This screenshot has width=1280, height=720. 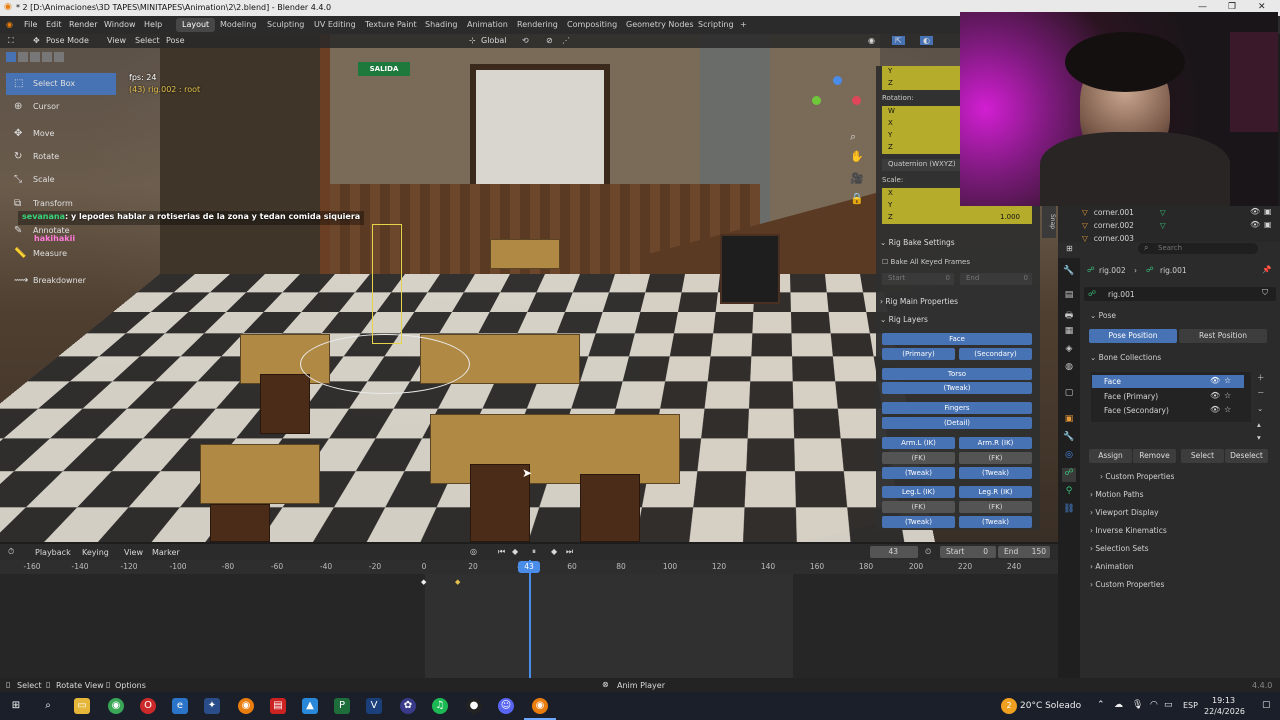 What do you see at coordinates (592, 25) in the screenshot?
I see `tab-compositing: Compositing` at bounding box center [592, 25].